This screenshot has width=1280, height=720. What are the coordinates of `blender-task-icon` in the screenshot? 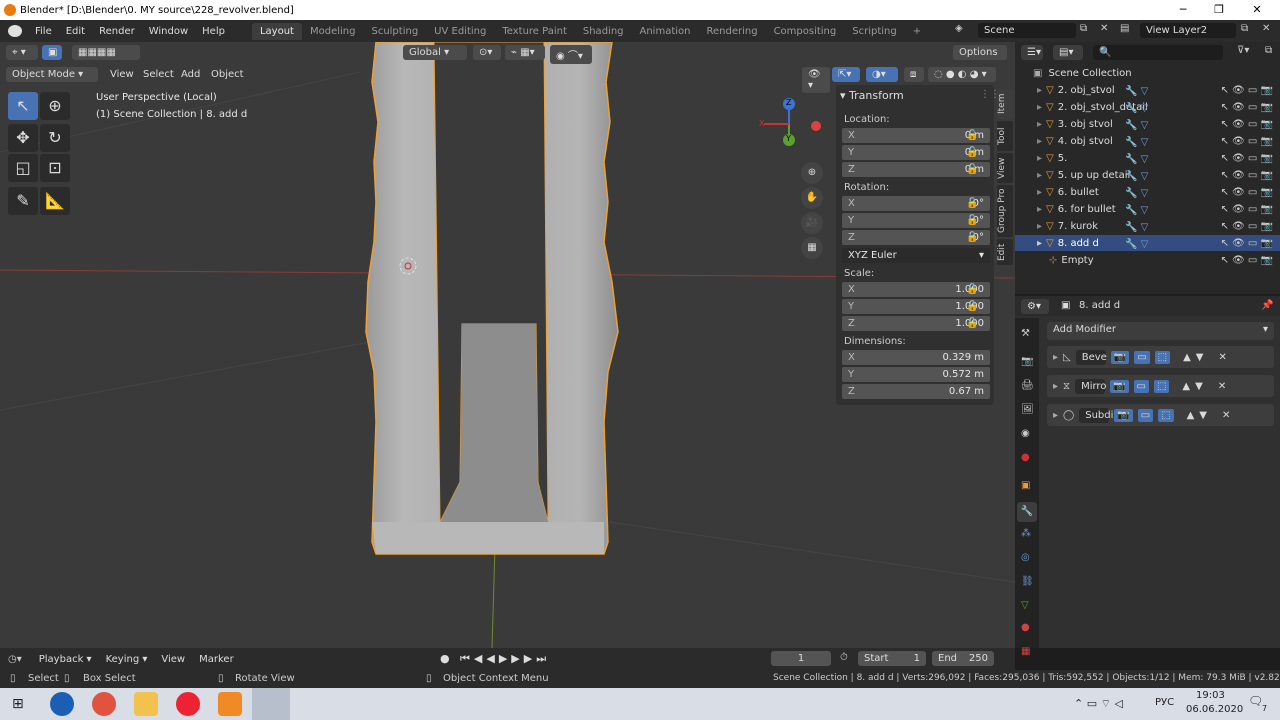 It's located at (271, 704).